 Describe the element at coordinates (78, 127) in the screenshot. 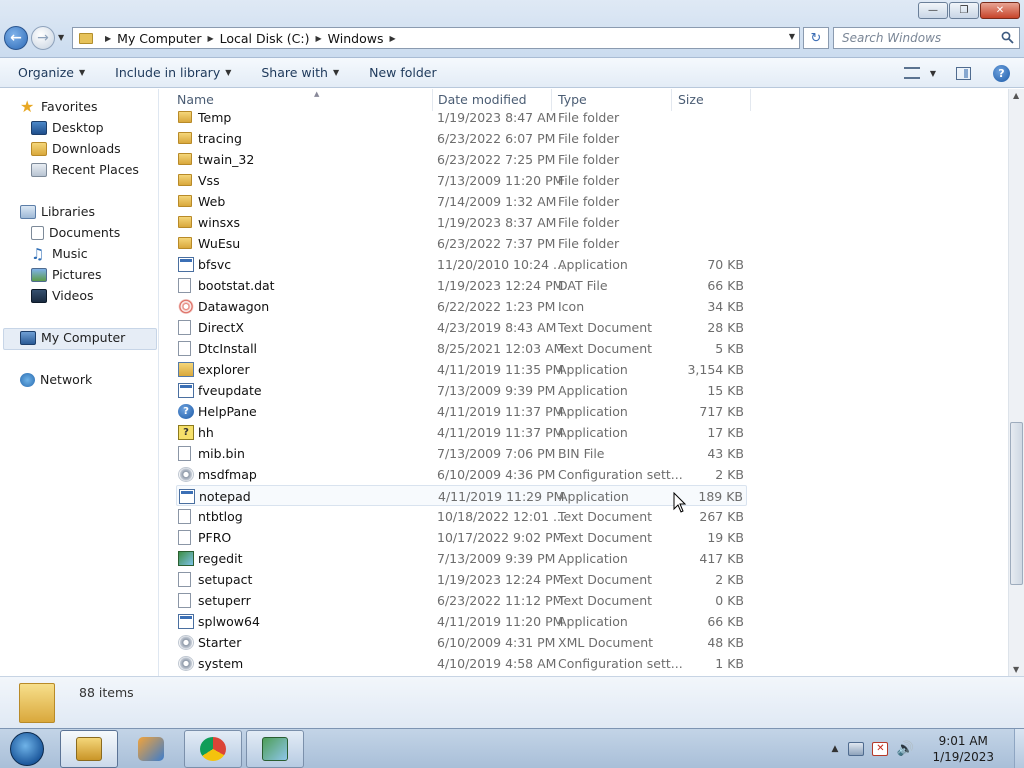

I see `nav-item-label: Desktop` at that location.